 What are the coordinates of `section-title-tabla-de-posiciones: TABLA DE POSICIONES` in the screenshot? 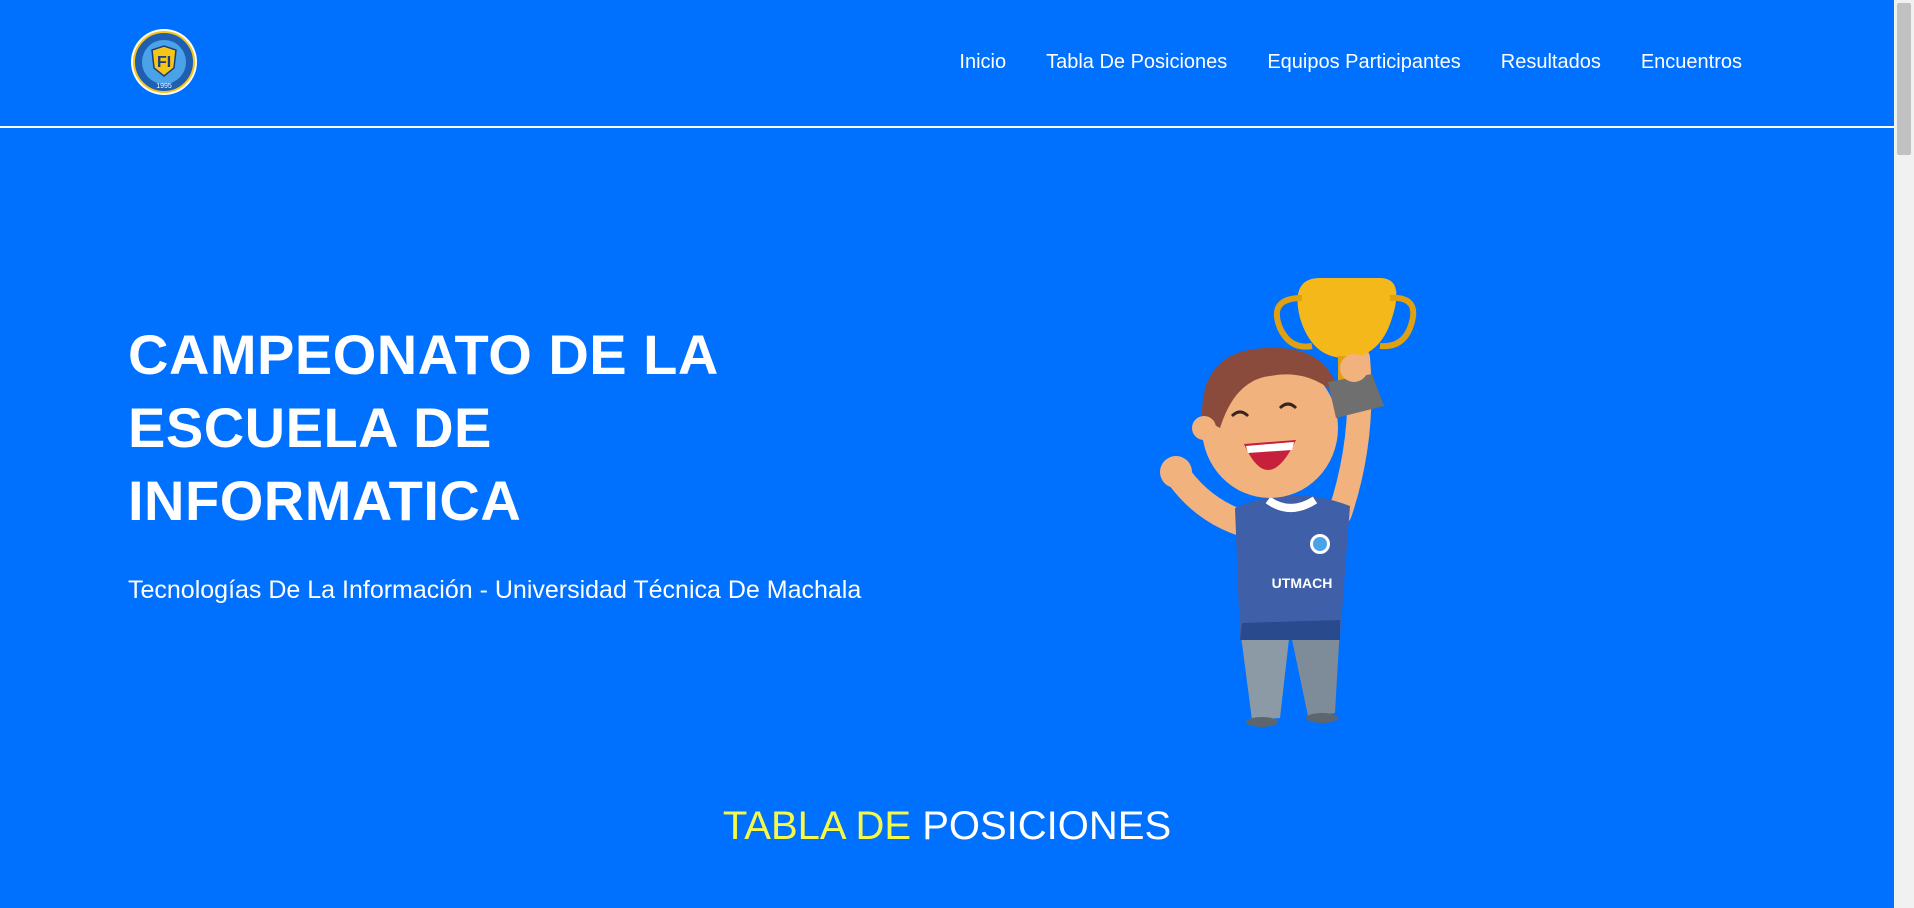 It's located at (947, 826).